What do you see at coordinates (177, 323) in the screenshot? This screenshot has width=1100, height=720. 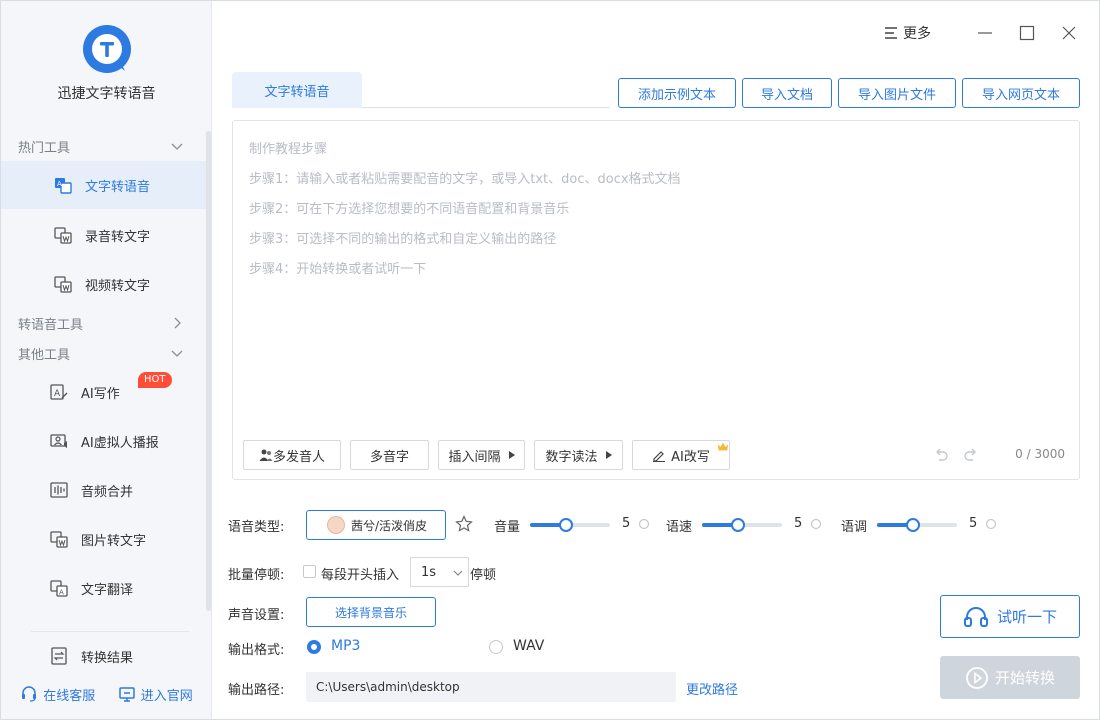 I see `chevron-right-icon` at bounding box center [177, 323].